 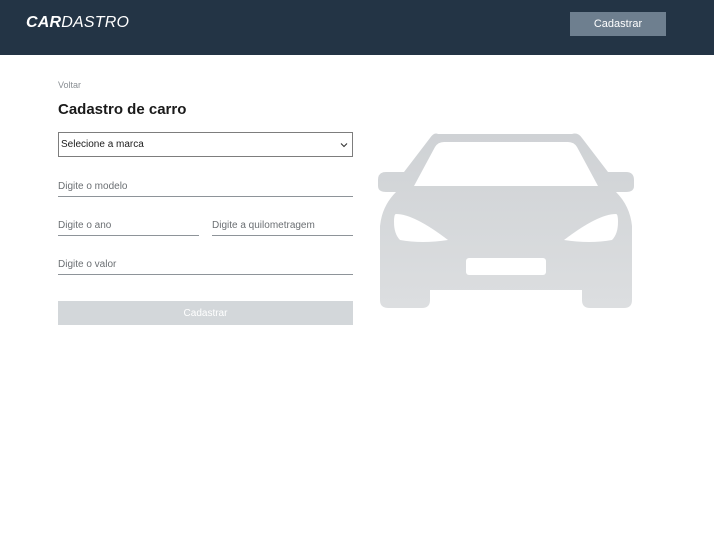 I want to click on nav-register-button: Cadastrar, so click(x=618, y=24).